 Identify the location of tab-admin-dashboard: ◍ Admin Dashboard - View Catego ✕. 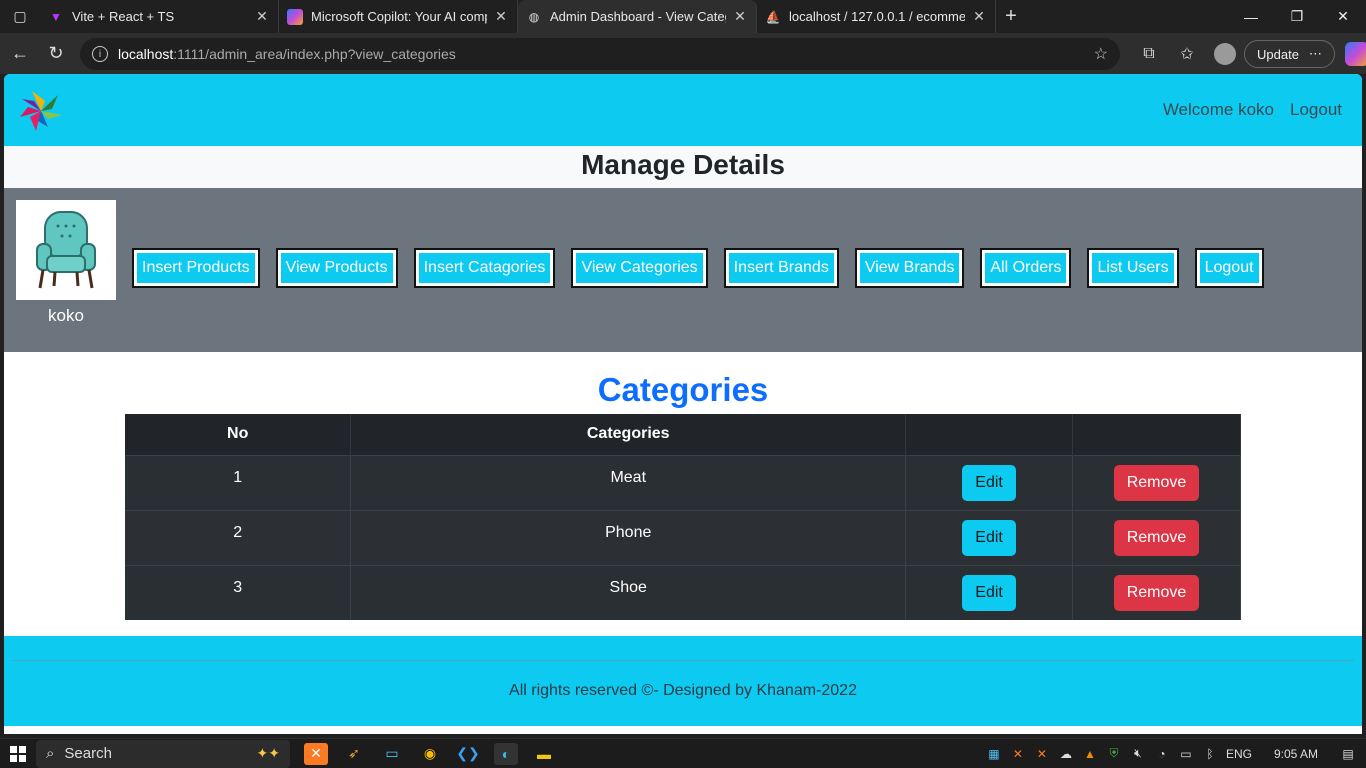
(637, 16).